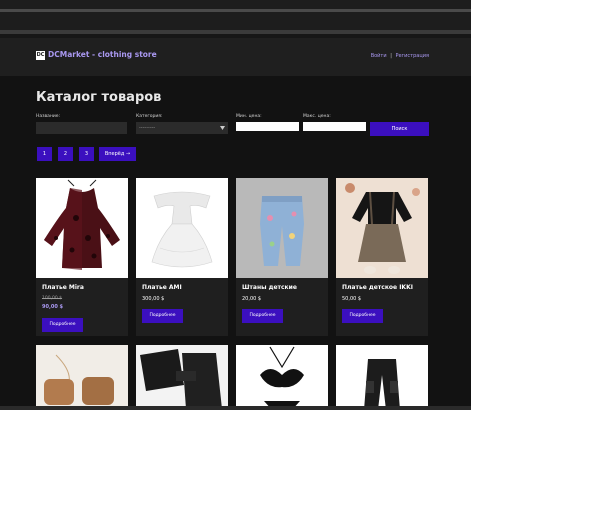 This screenshot has height=517, width=592. I want to click on product-image-cargo-pants, so click(382, 377).